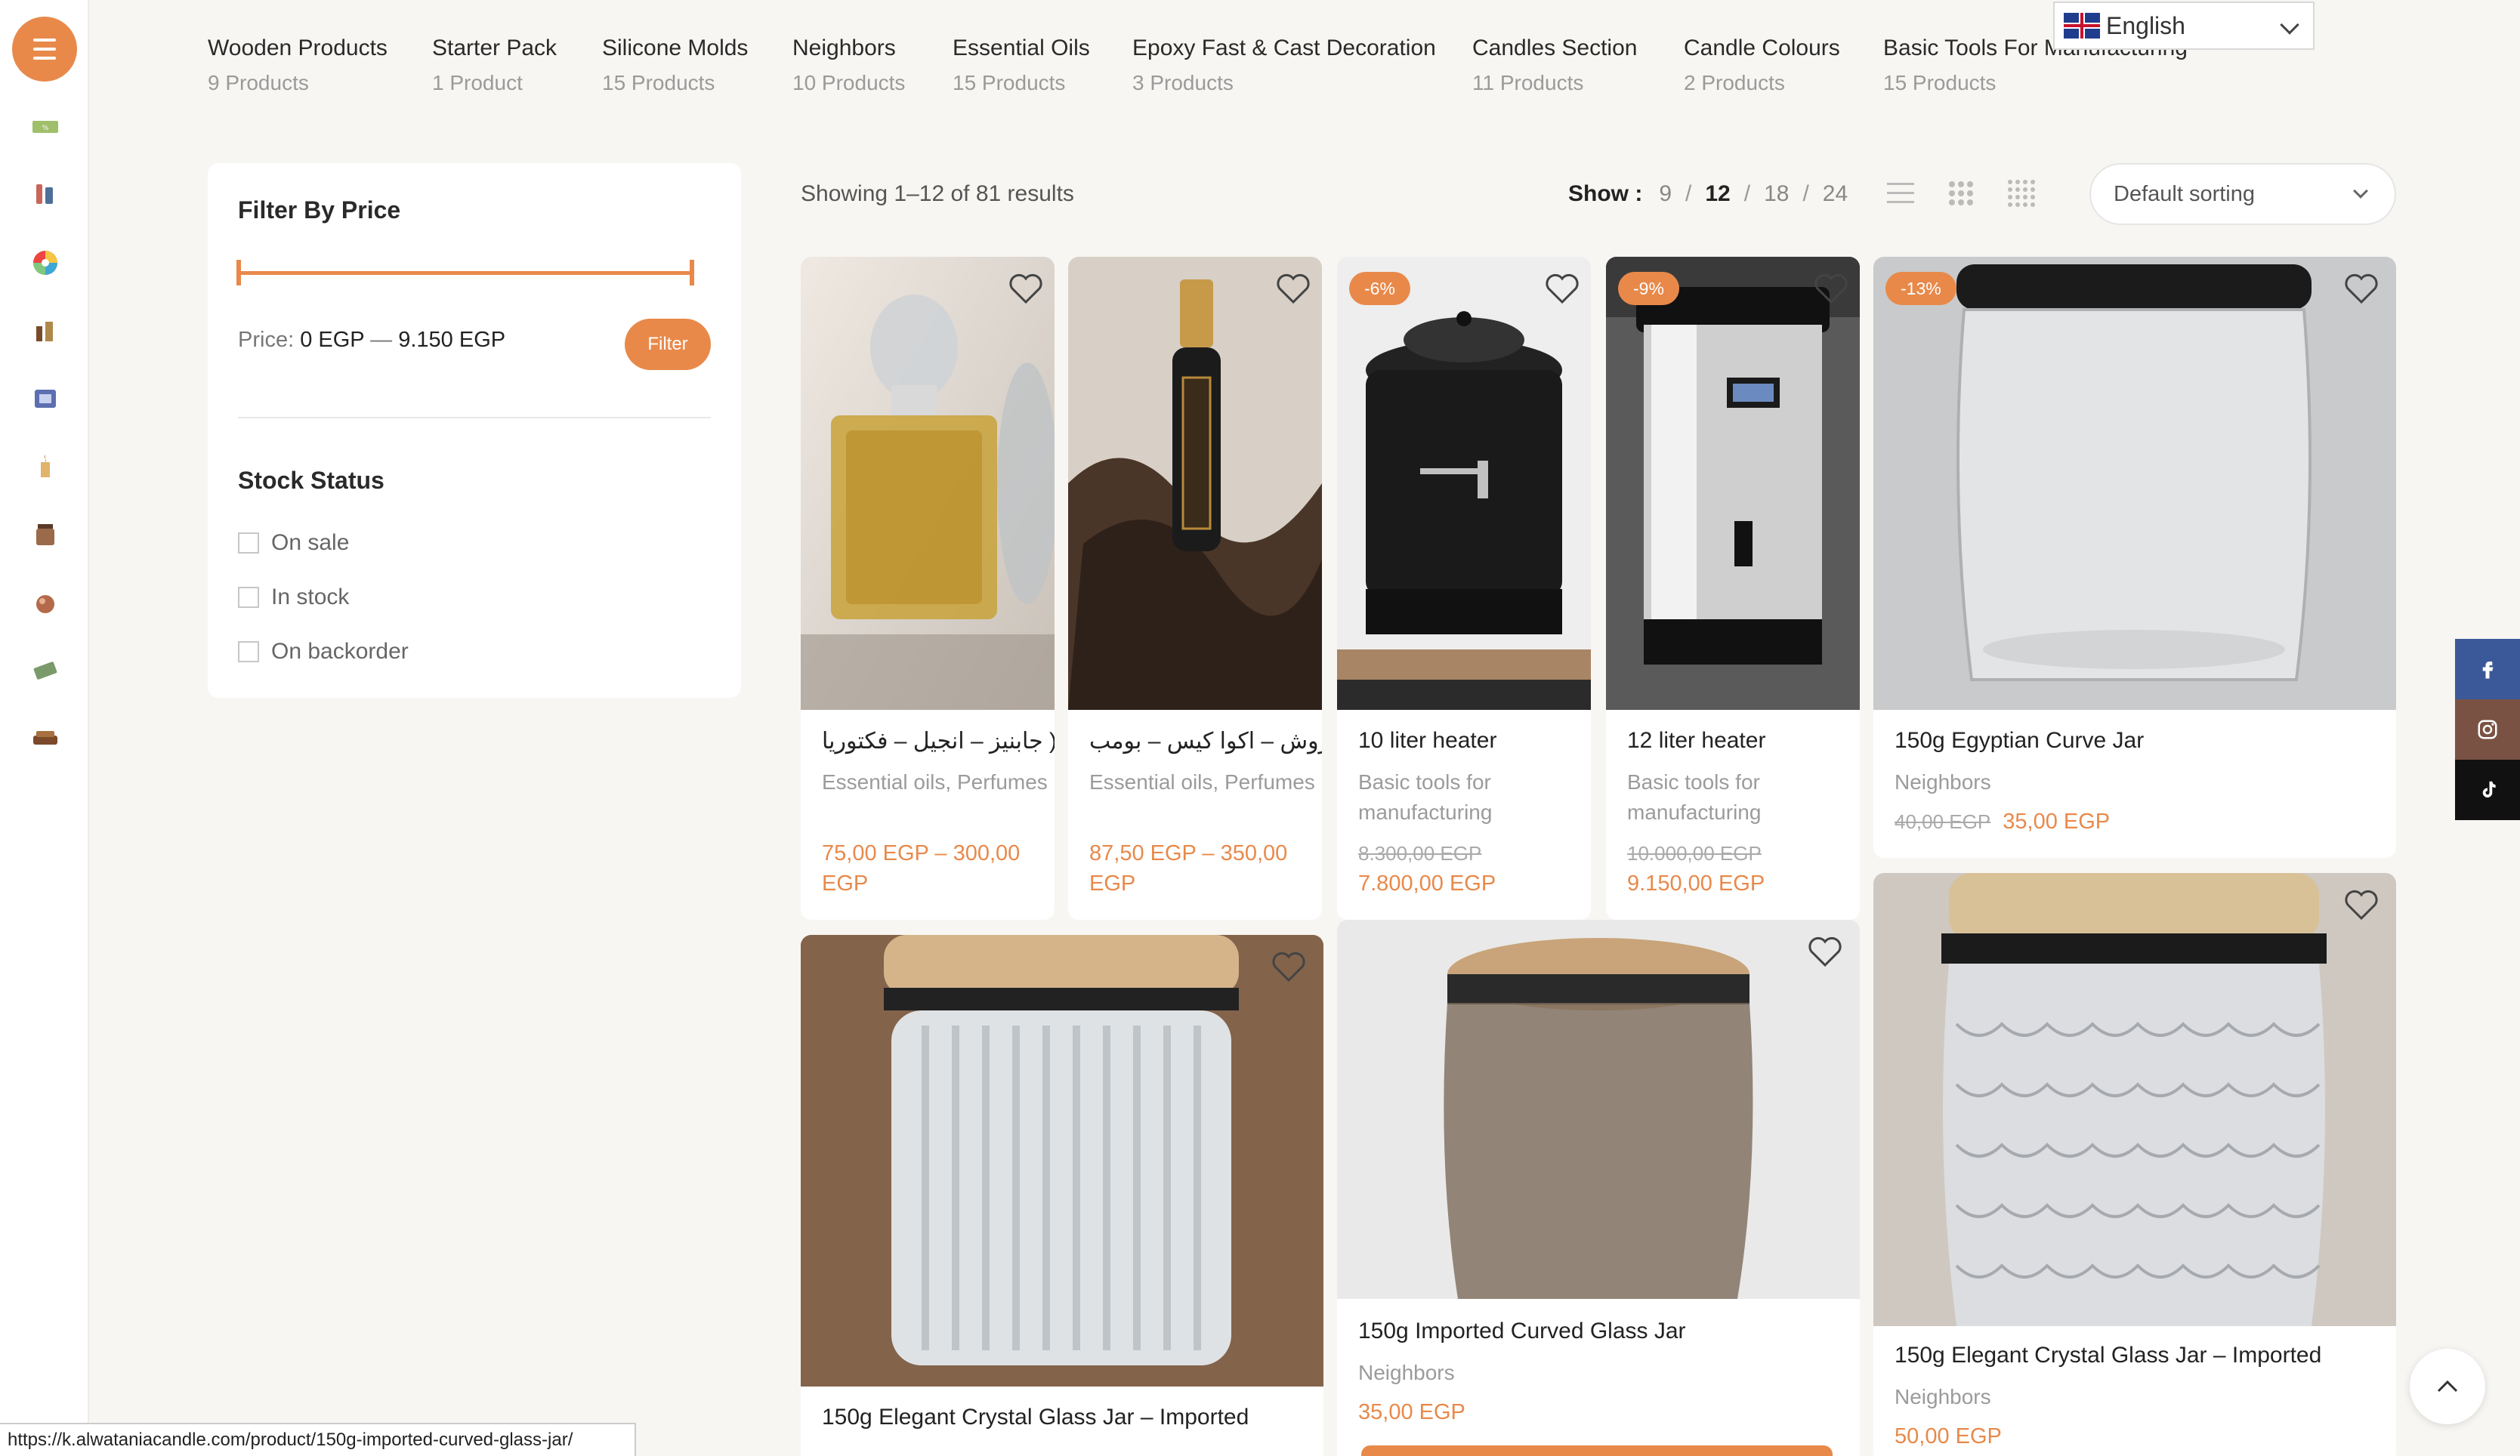 Image resolution: width=2520 pixels, height=1456 pixels. Describe the element at coordinates (1598, 1109) in the screenshot. I see `product-image-curved-glass-jar` at that location.